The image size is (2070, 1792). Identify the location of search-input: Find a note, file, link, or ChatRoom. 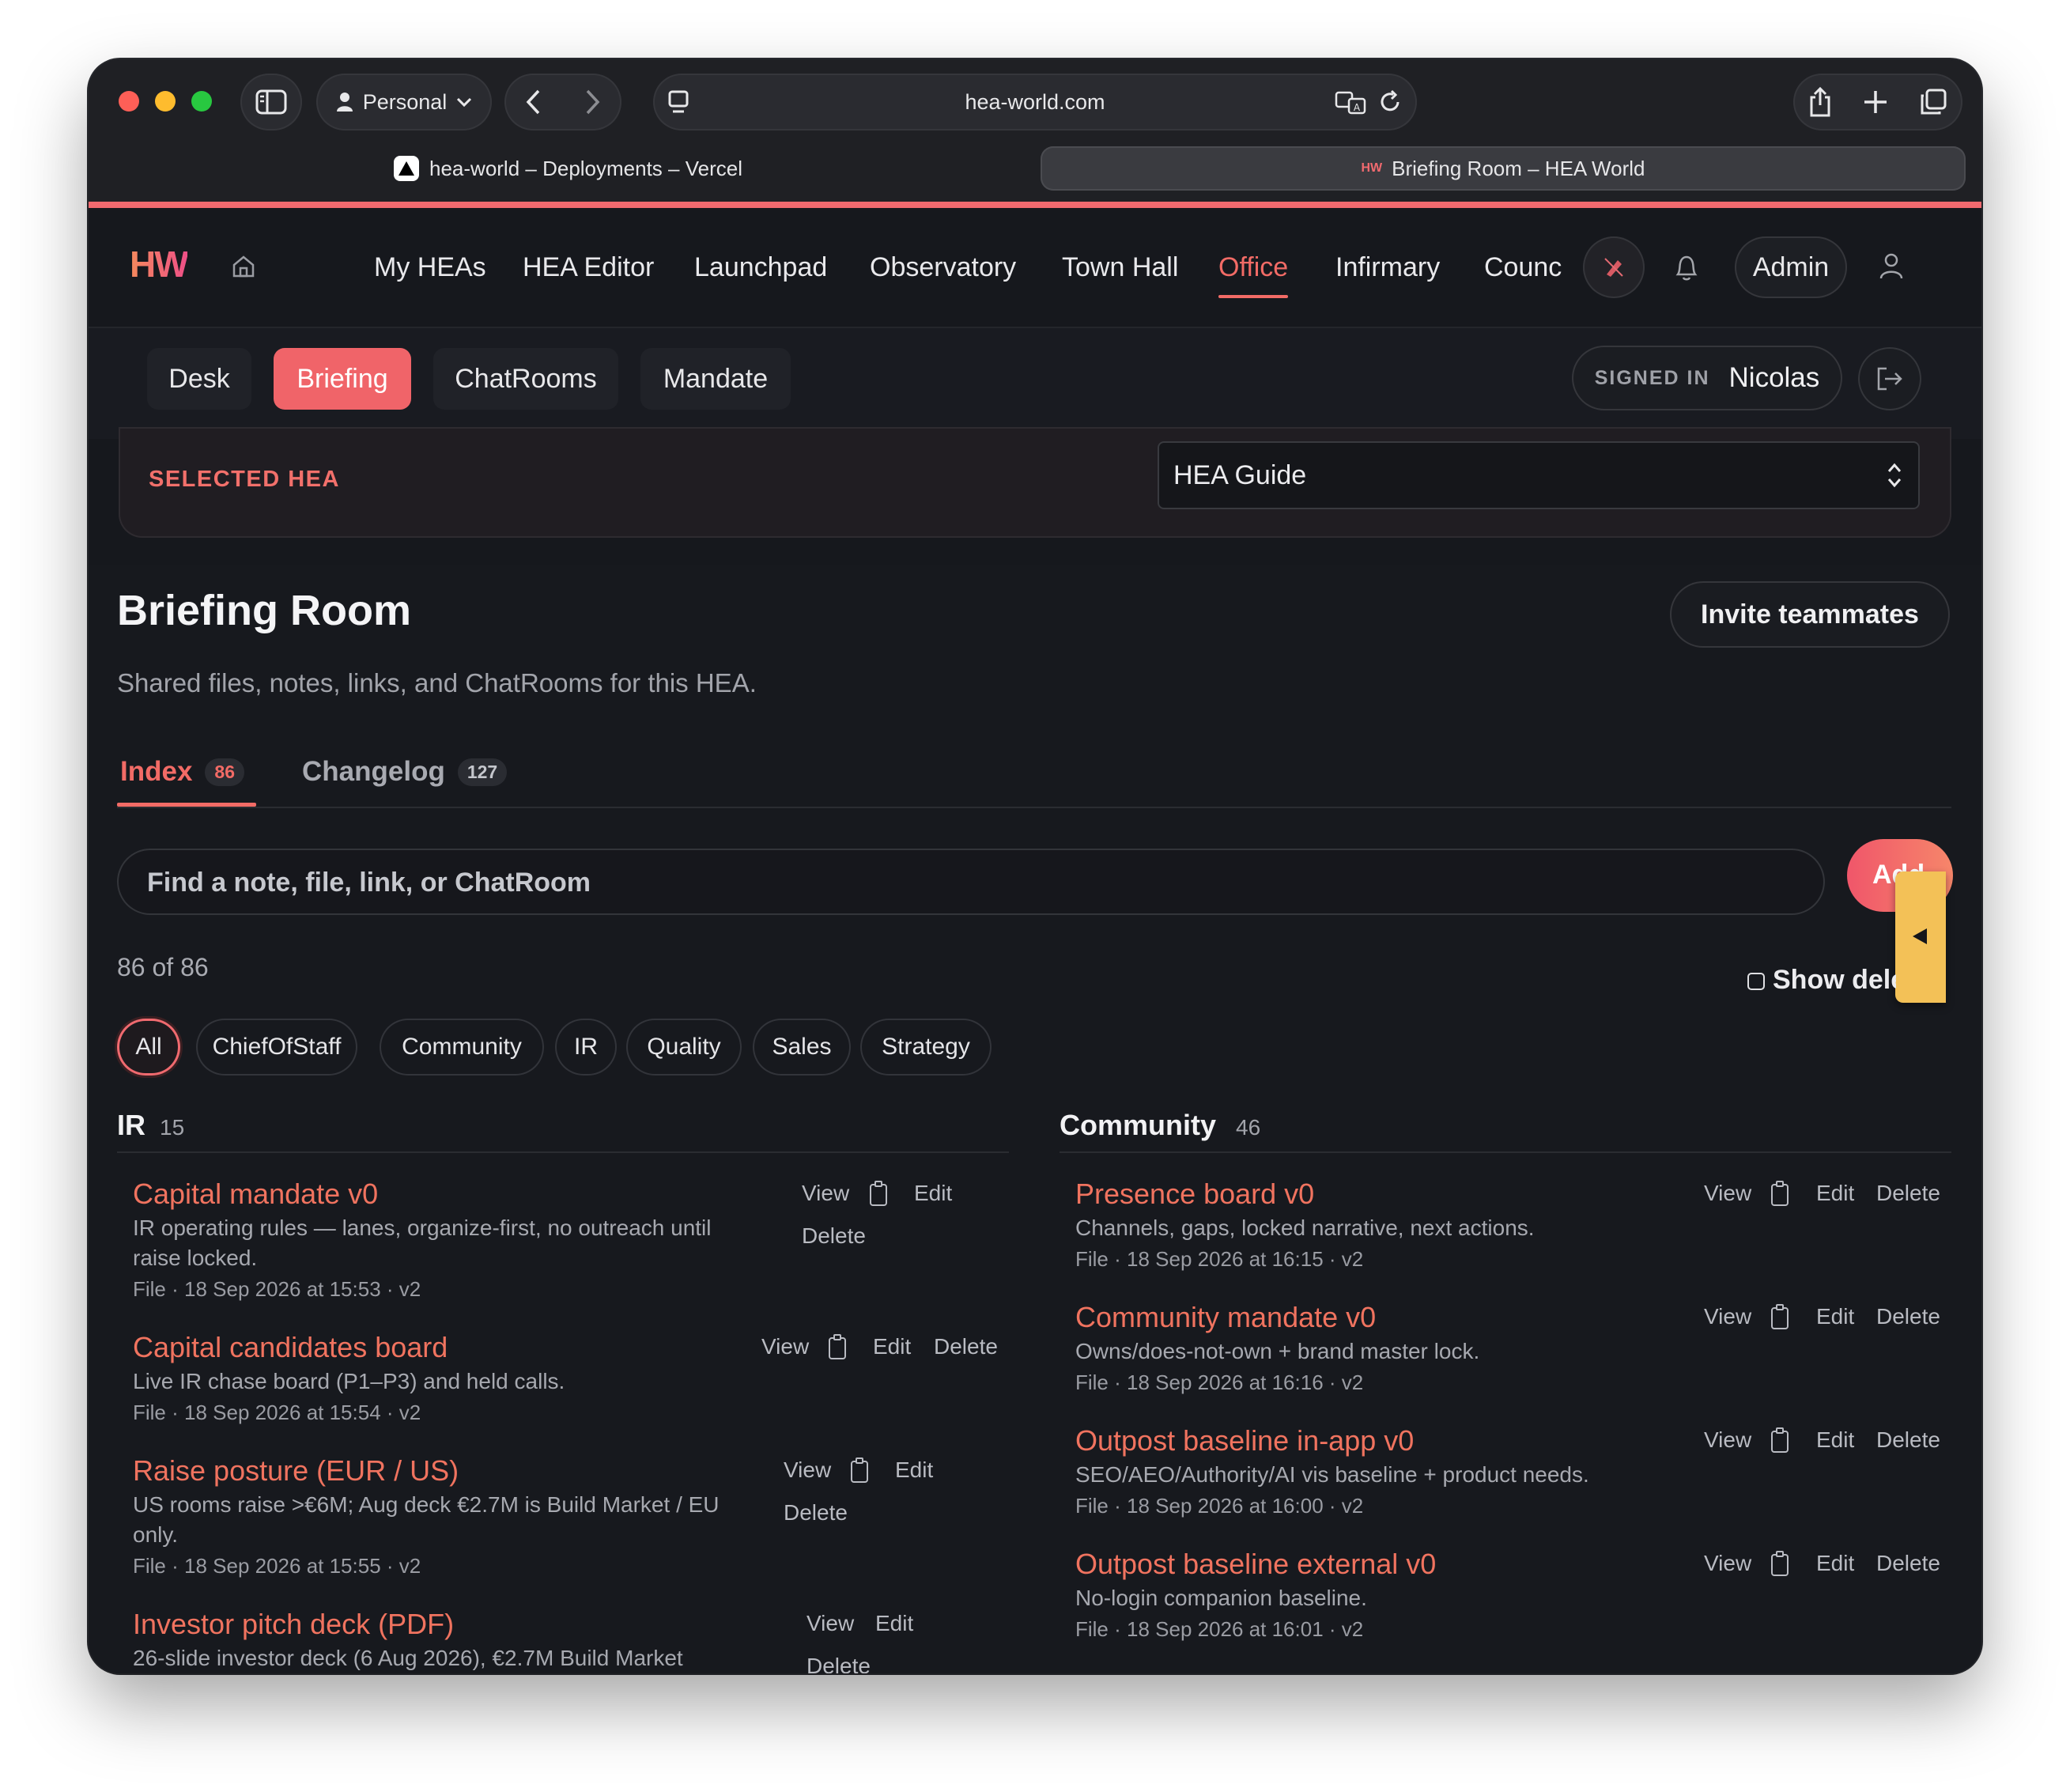
(971, 882).